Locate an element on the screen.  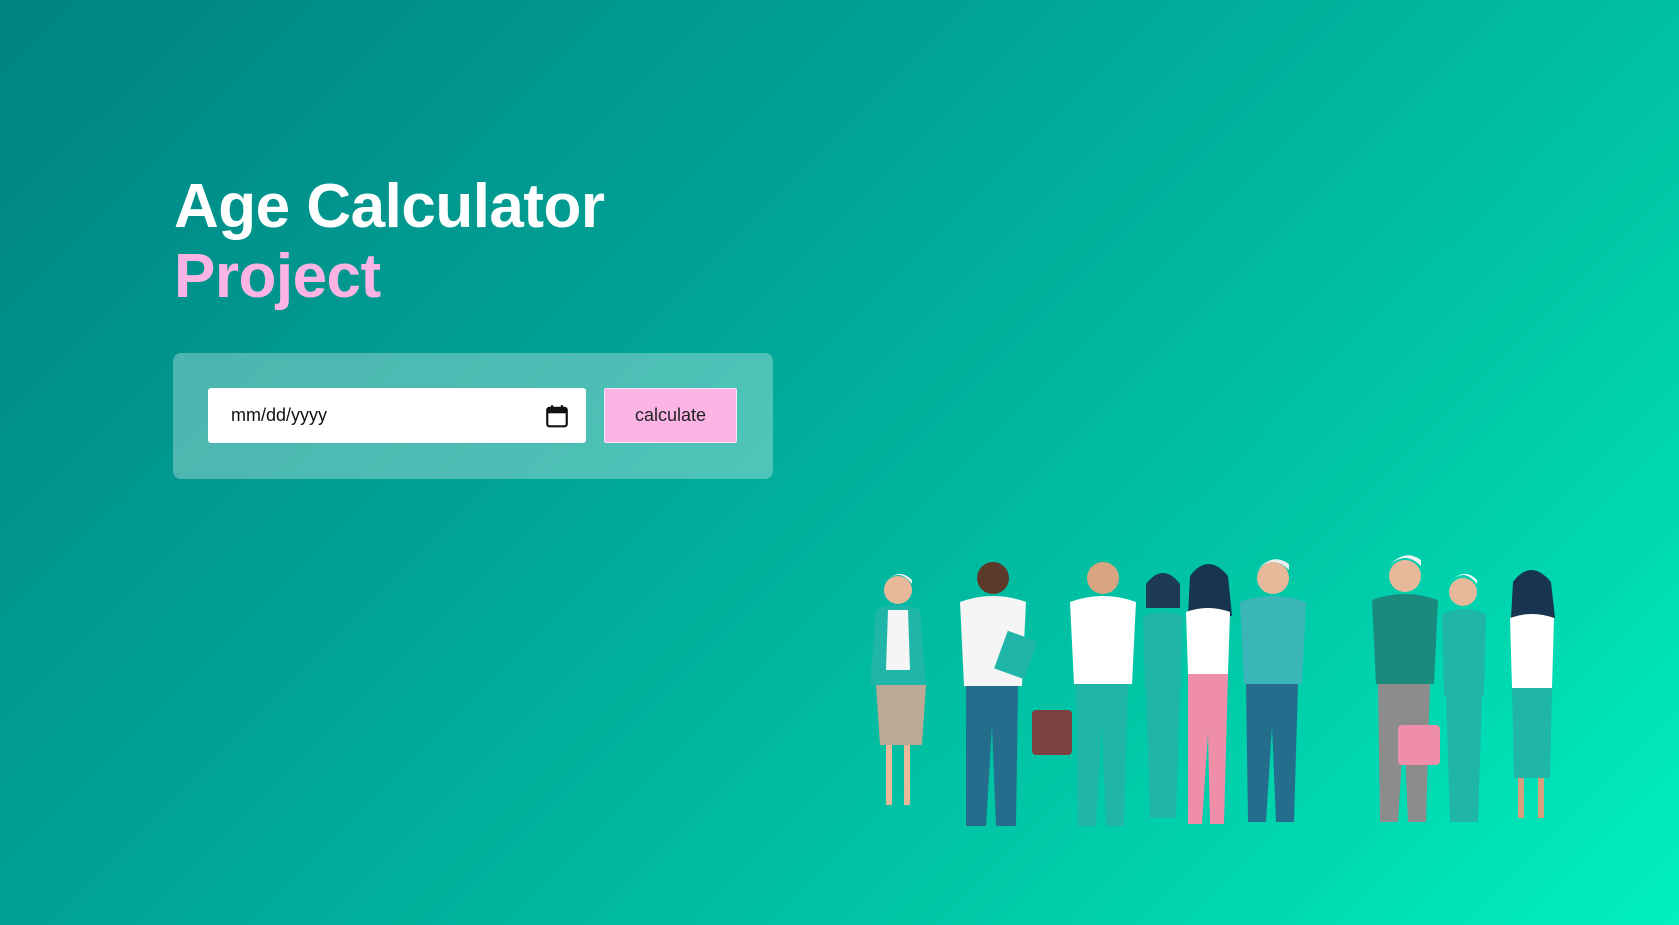
calendar-icon is located at coordinates (557, 416).